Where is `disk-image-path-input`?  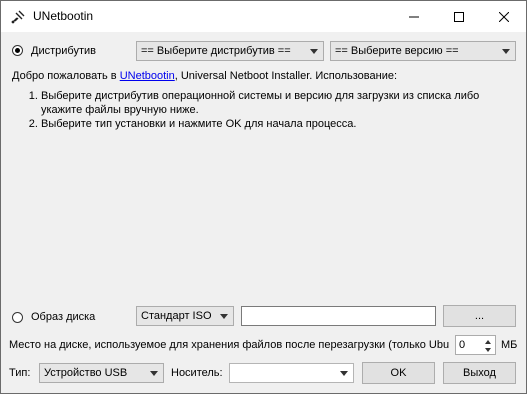
disk-image-path-input is located at coordinates (338, 316).